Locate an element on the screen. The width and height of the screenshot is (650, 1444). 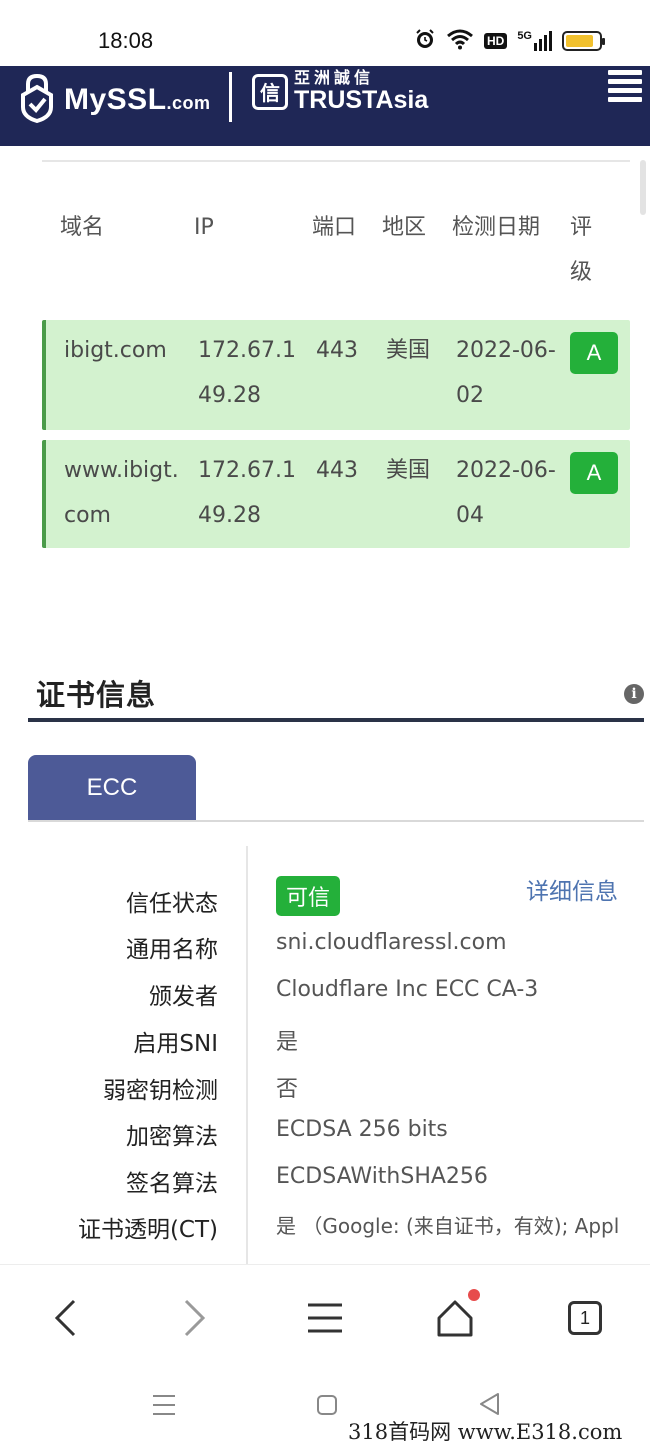
brand-name: MySSL.com is located at coordinates (137, 99).